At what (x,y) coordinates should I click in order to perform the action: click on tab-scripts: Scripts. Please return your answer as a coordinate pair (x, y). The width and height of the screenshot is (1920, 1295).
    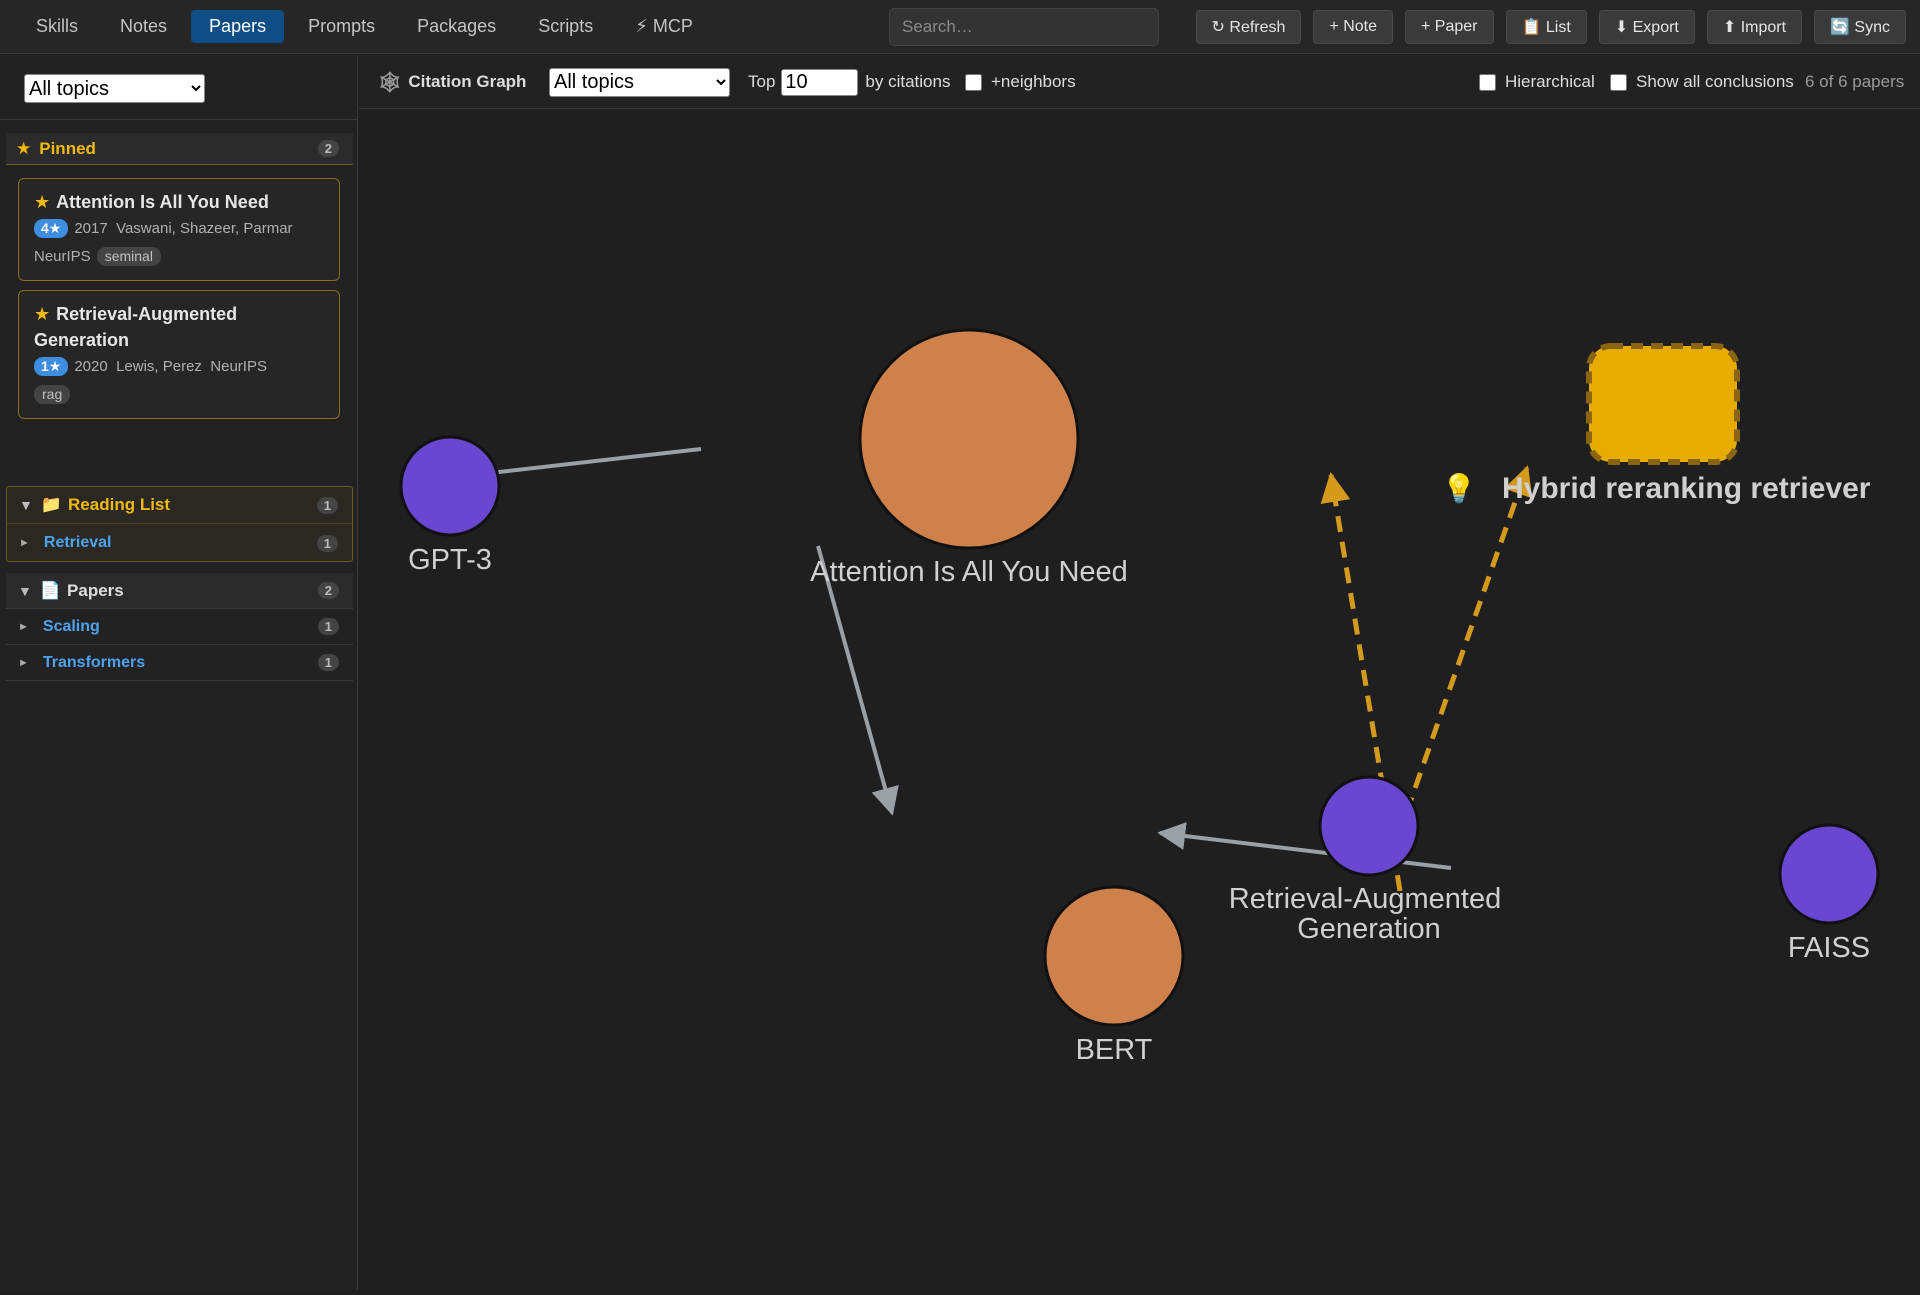
    Looking at the image, I should click on (565, 26).